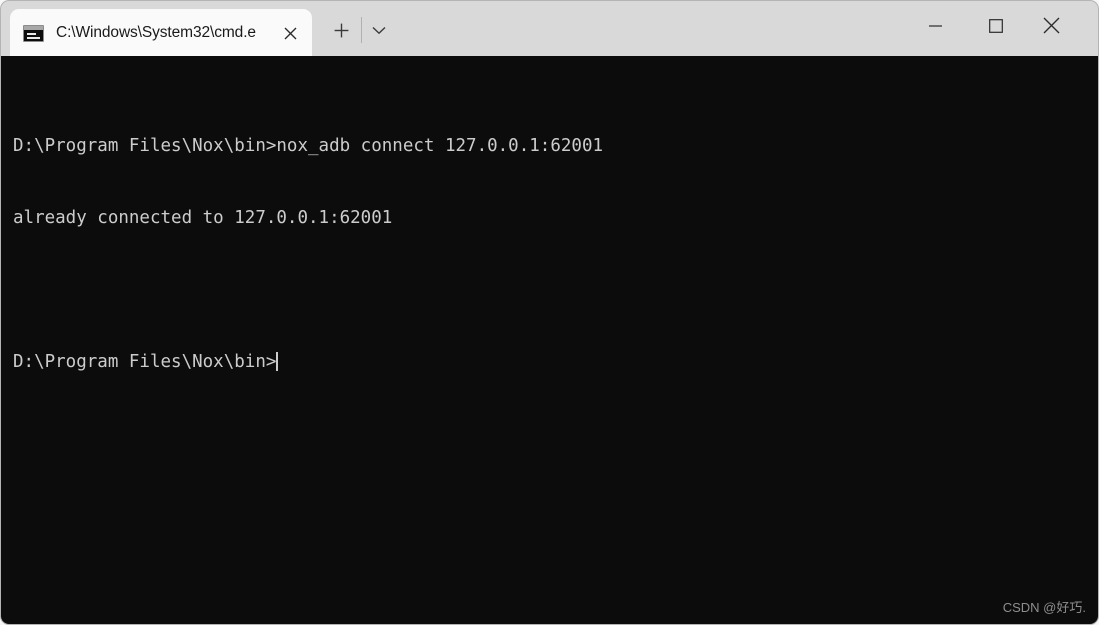 The height and width of the screenshot is (625, 1099). What do you see at coordinates (308, 362) in the screenshot?
I see `console-prompt-line: D:\Program Files\Nox\bin>` at bounding box center [308, 362].